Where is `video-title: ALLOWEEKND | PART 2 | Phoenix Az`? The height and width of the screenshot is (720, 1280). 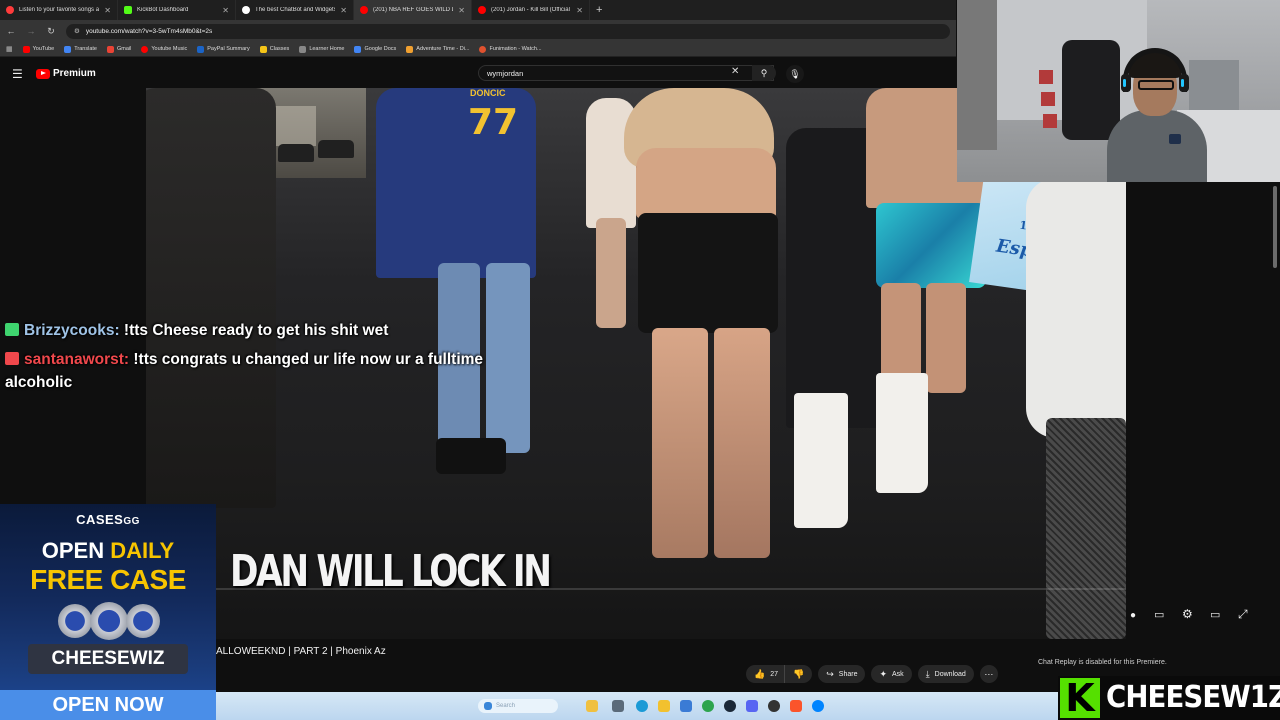
video-title: ALLOWEEKND | PART 2 | Phoenix Az is located at coordinates (301, 651).